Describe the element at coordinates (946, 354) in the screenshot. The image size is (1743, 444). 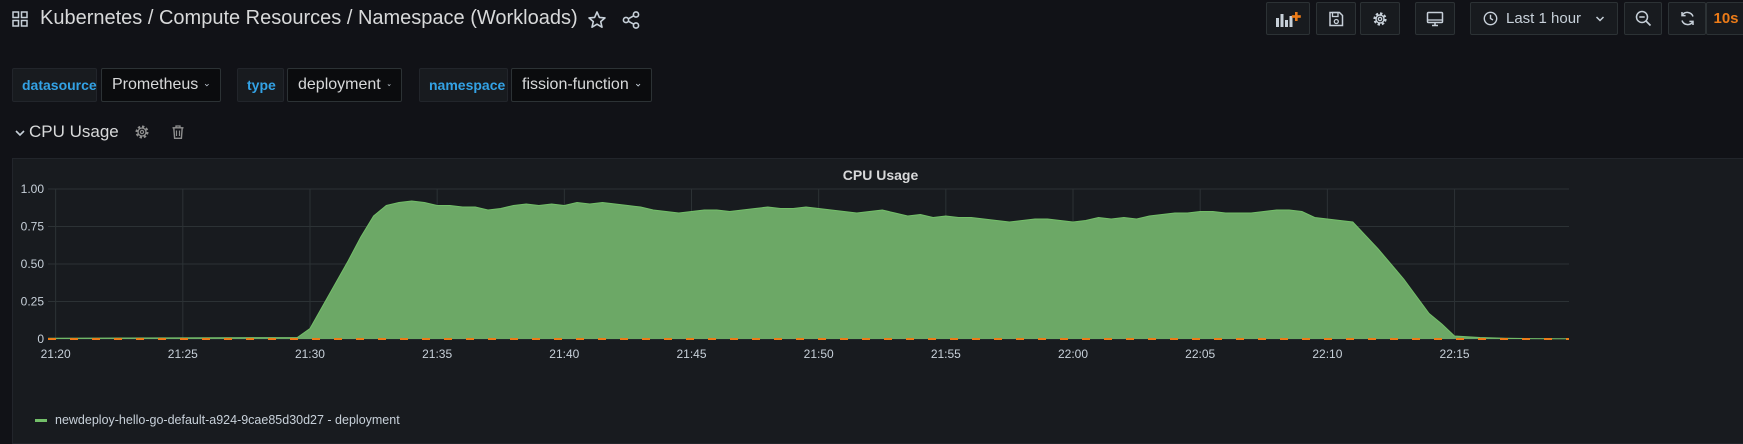
I see `x-tick-label: 21:55` at that location.